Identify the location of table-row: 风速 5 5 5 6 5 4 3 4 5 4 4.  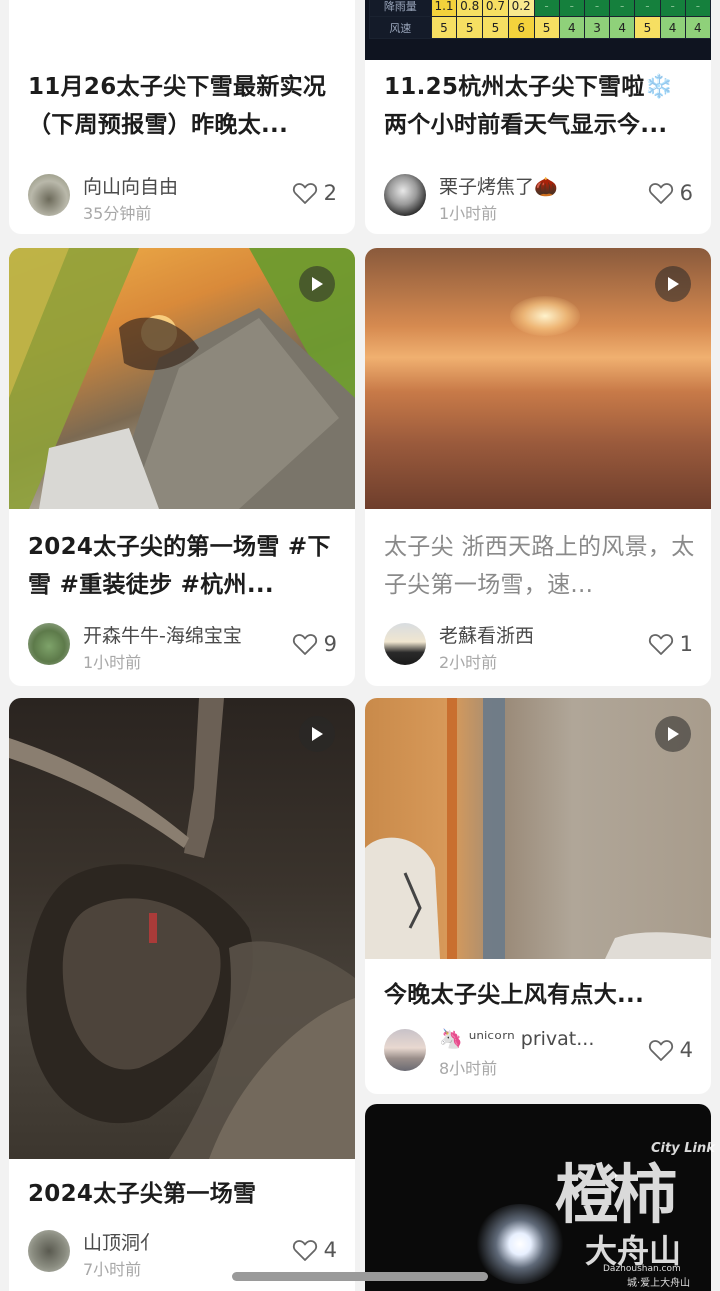
(540, 27).